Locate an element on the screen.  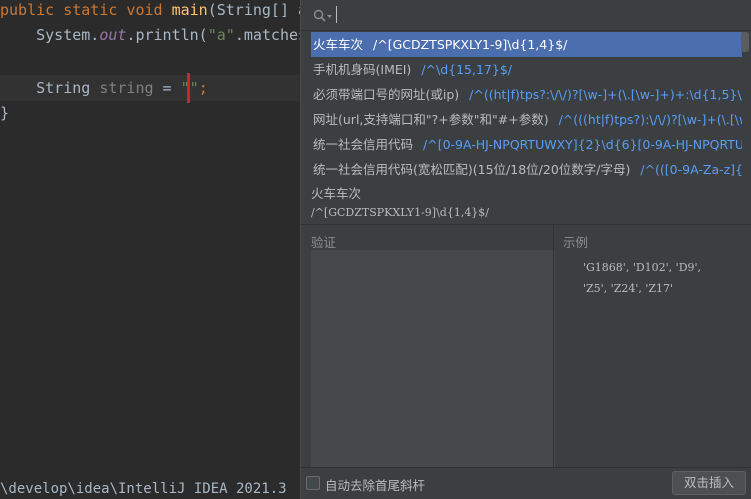
search-bar is located at coordinates (526, 15).